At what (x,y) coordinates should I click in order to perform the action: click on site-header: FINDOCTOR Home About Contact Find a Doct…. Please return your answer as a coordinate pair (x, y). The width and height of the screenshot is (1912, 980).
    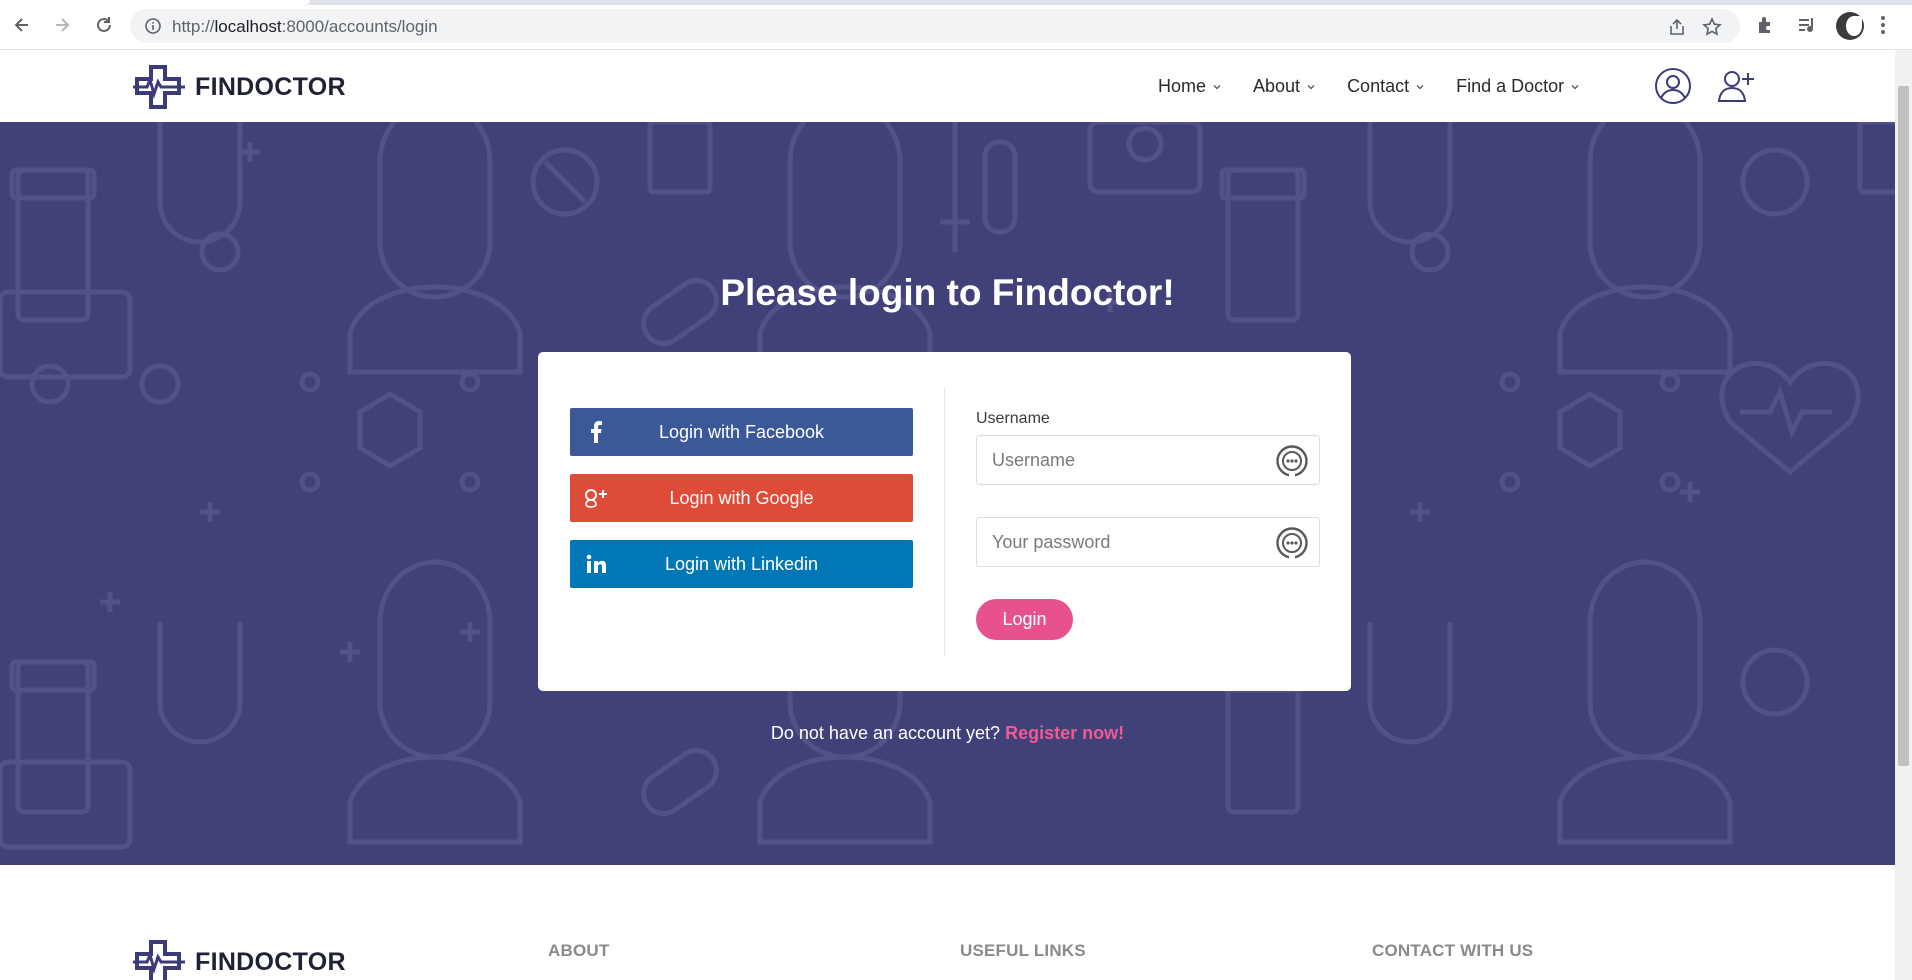
    Looking at the image, I should click on (947, 86).